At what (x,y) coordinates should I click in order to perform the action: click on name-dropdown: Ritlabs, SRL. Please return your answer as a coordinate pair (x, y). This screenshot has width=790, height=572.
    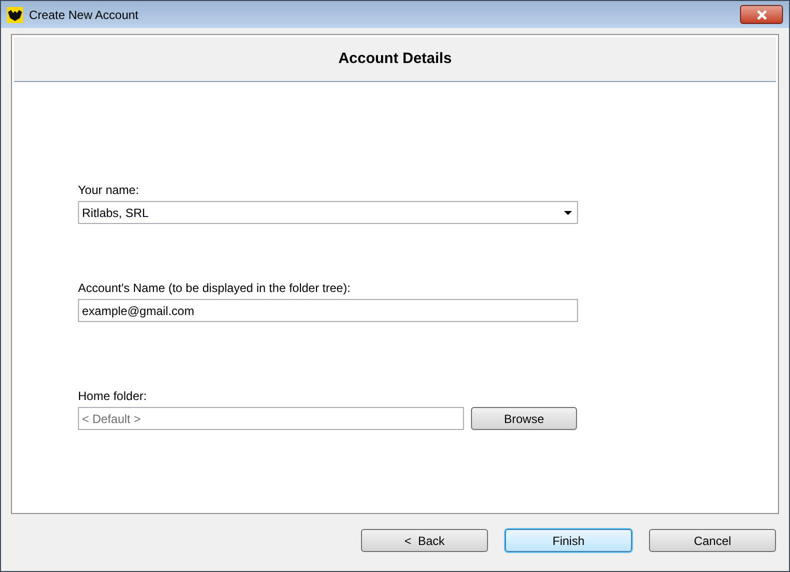
    Looking at the image, I should click on (328, 212).